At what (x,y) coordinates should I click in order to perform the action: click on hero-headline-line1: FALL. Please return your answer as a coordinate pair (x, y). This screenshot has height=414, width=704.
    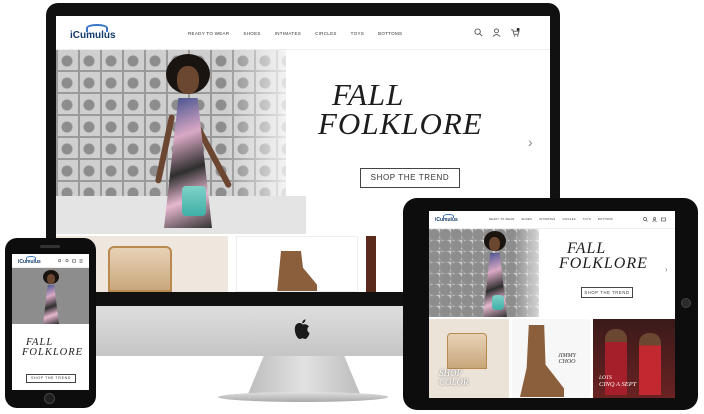
    Looking at the image, I should click on (368, 94).